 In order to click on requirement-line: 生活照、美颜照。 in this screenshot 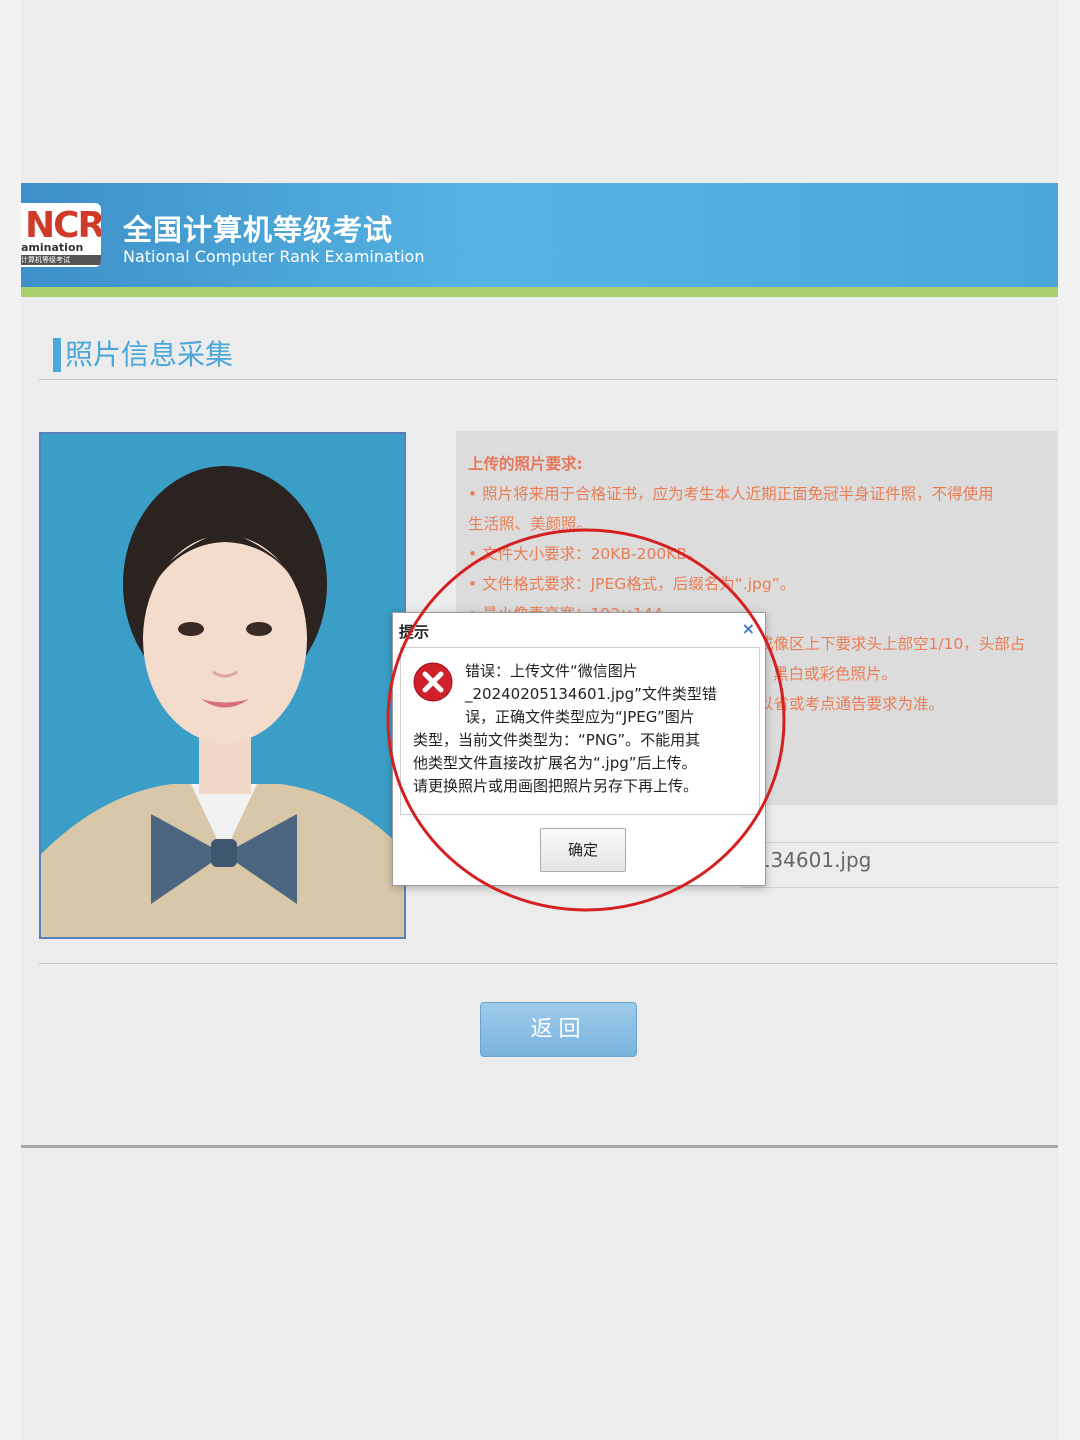, I will do `click(530, 524)`.